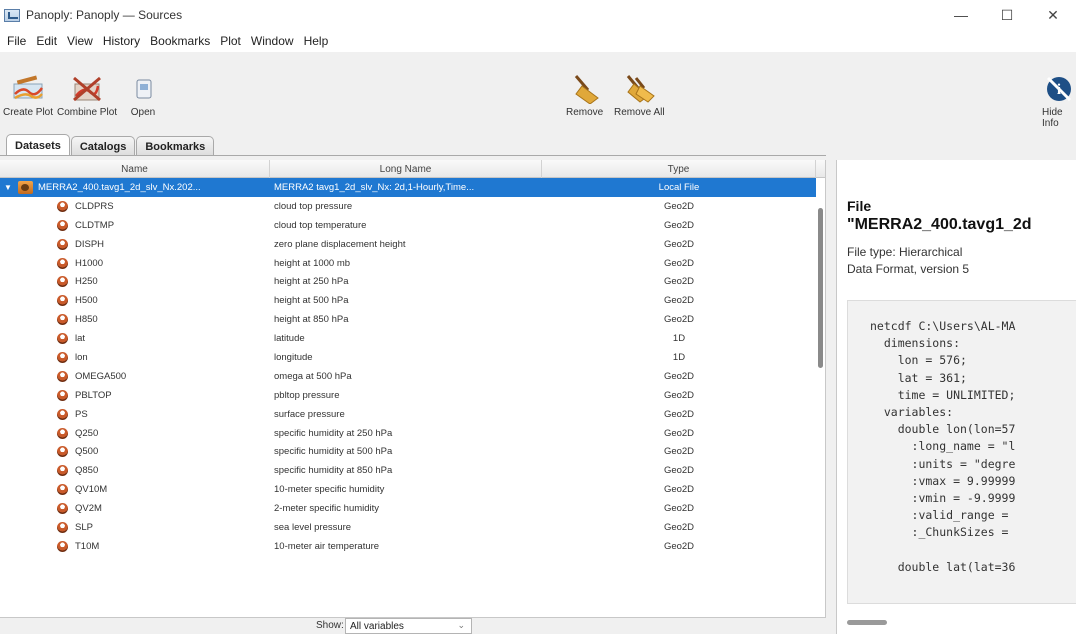 The width and height of the screenshot is (1076, 634). I want to click on menu-file: File, so click(16, 41).